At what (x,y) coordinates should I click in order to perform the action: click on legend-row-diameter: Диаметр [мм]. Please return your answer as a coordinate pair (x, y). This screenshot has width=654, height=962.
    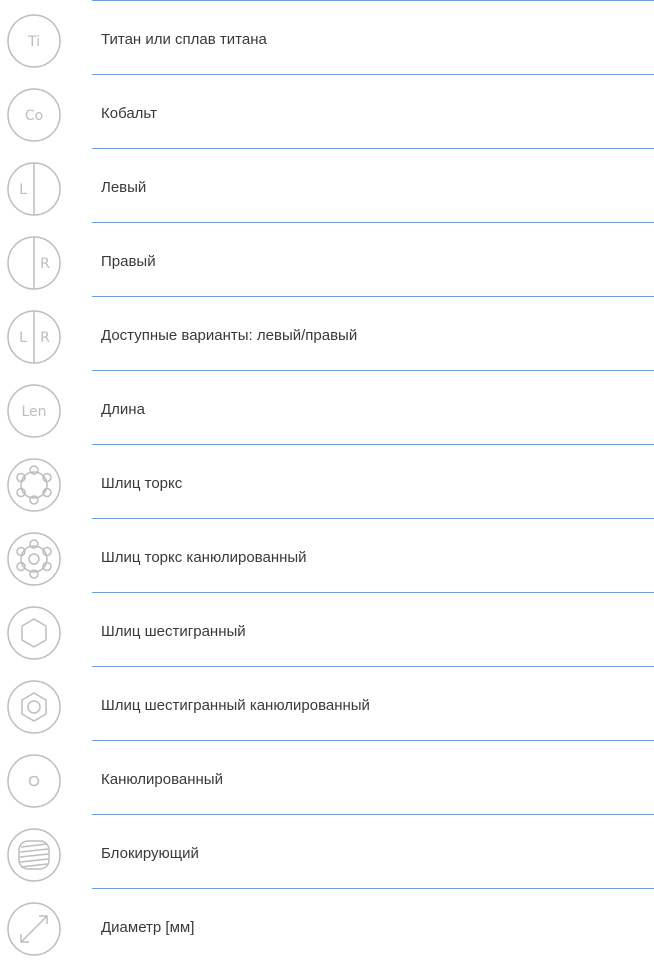
    Looking at the image, I should click on (327, 925).